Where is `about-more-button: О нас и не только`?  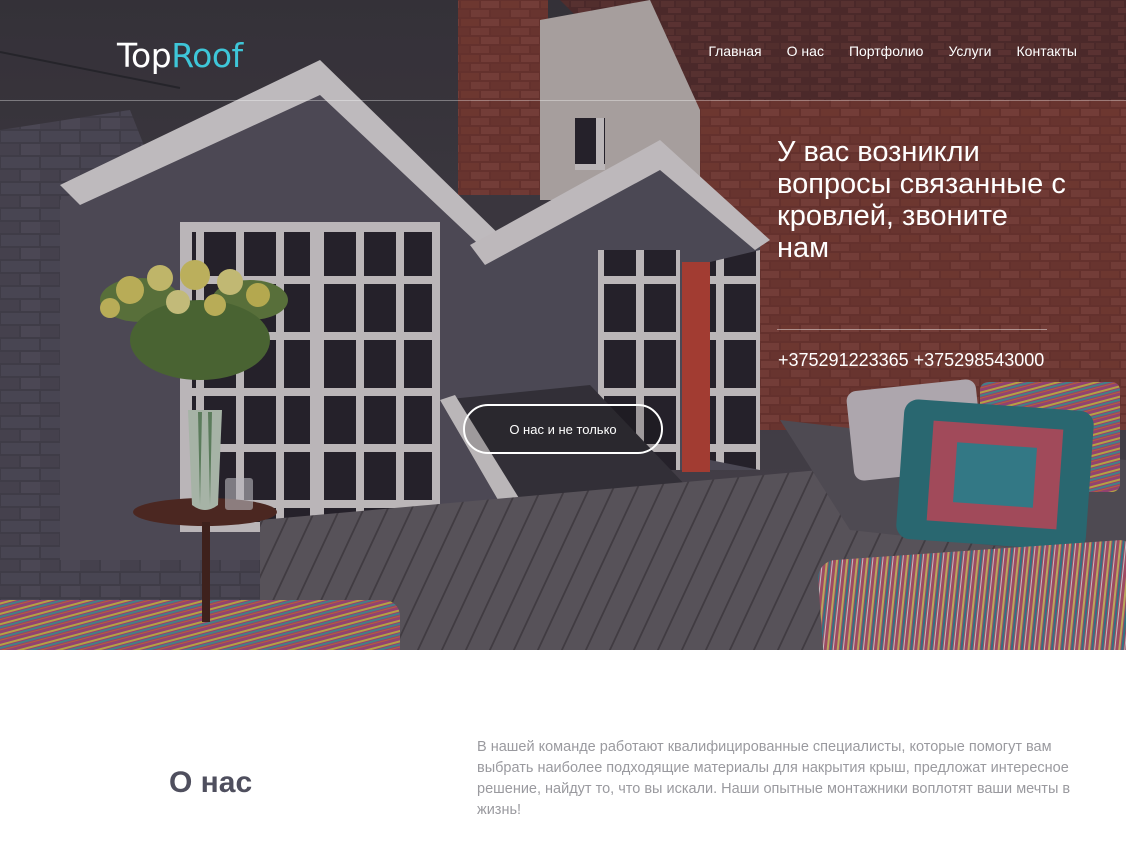
about-more-button: О нас и не только is located at coordinates (563, 429).